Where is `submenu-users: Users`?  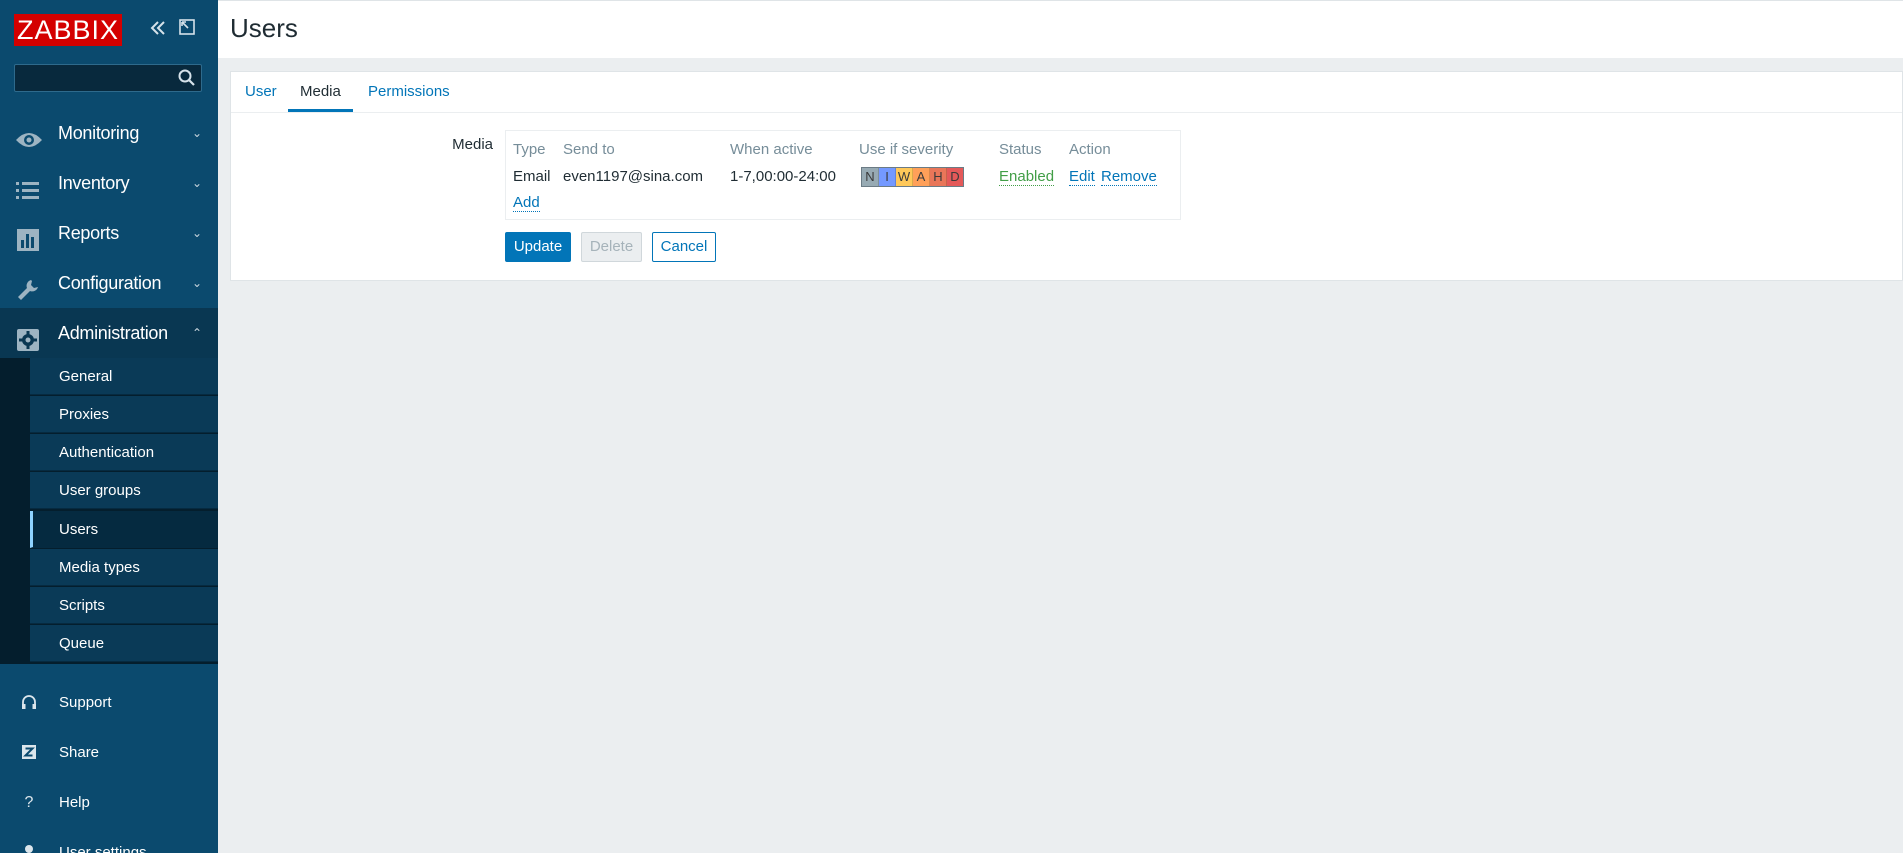
submenu-users: Users is located at coordinates (124, 529).